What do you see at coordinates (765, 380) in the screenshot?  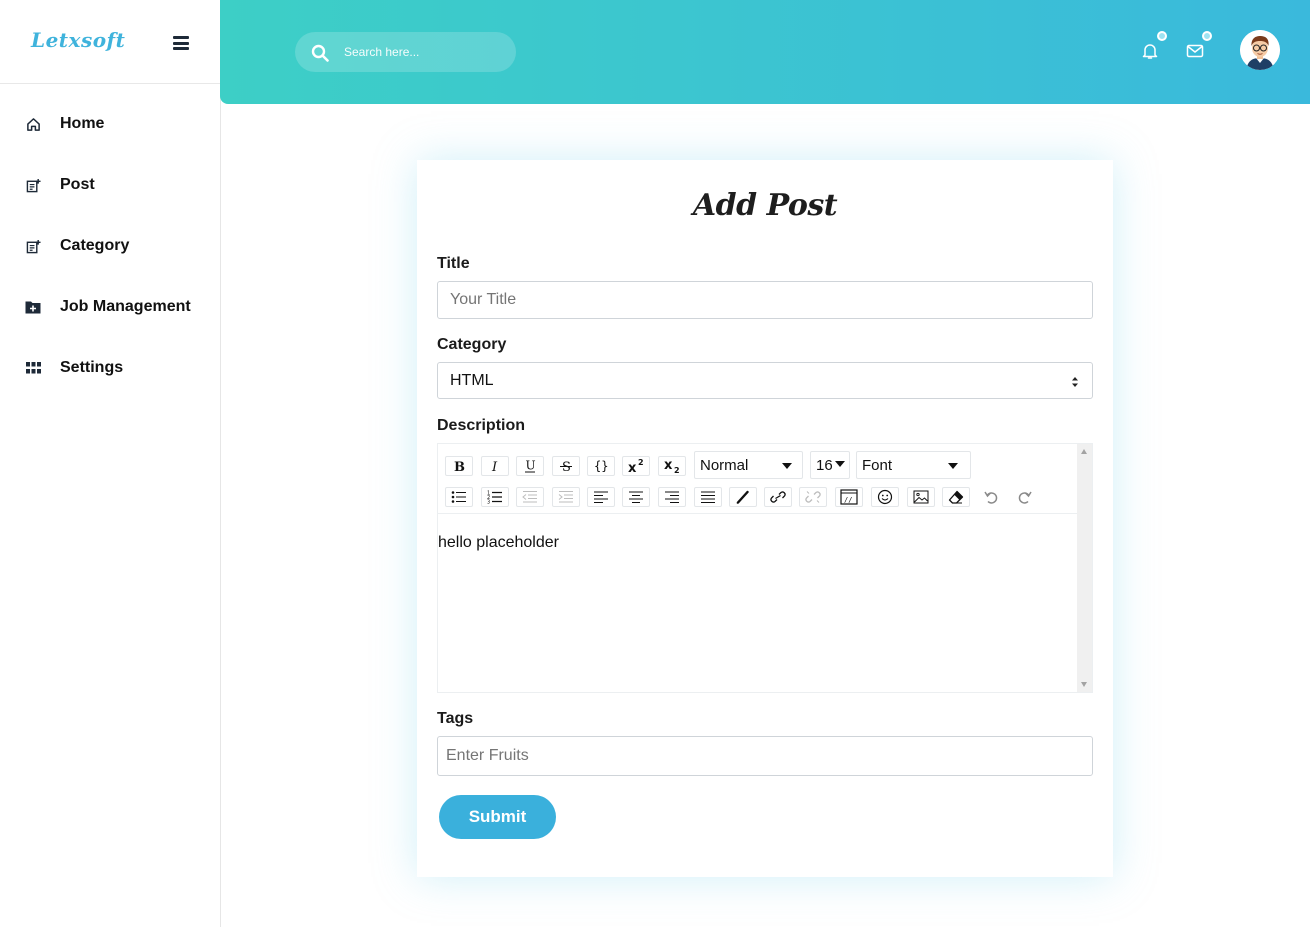 I see `category-select: HTML` at bounding box center [765, 380].